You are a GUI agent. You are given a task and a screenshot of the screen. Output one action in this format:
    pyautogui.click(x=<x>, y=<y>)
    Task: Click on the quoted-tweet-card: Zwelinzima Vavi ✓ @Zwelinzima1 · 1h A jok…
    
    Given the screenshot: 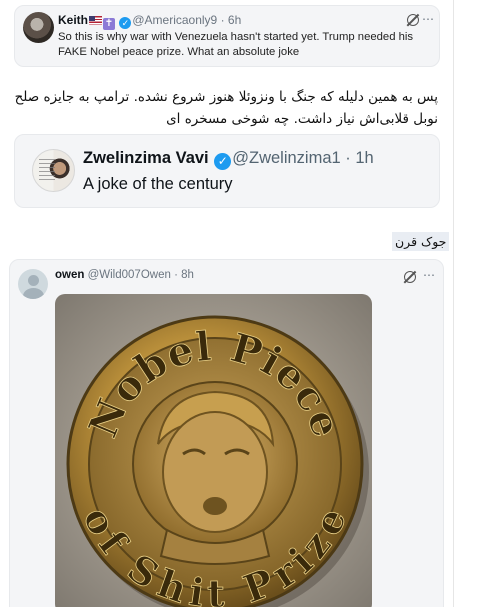 What is the action you would take?
    pyautogui.click(x=227, y=171)
    